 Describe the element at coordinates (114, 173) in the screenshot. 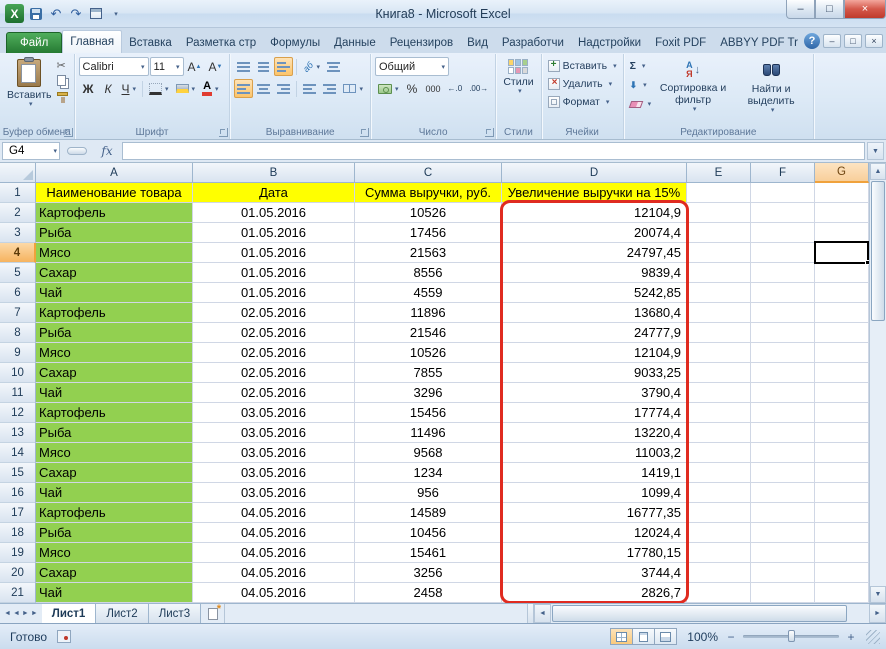

I see `col-header-A: A` at that location.